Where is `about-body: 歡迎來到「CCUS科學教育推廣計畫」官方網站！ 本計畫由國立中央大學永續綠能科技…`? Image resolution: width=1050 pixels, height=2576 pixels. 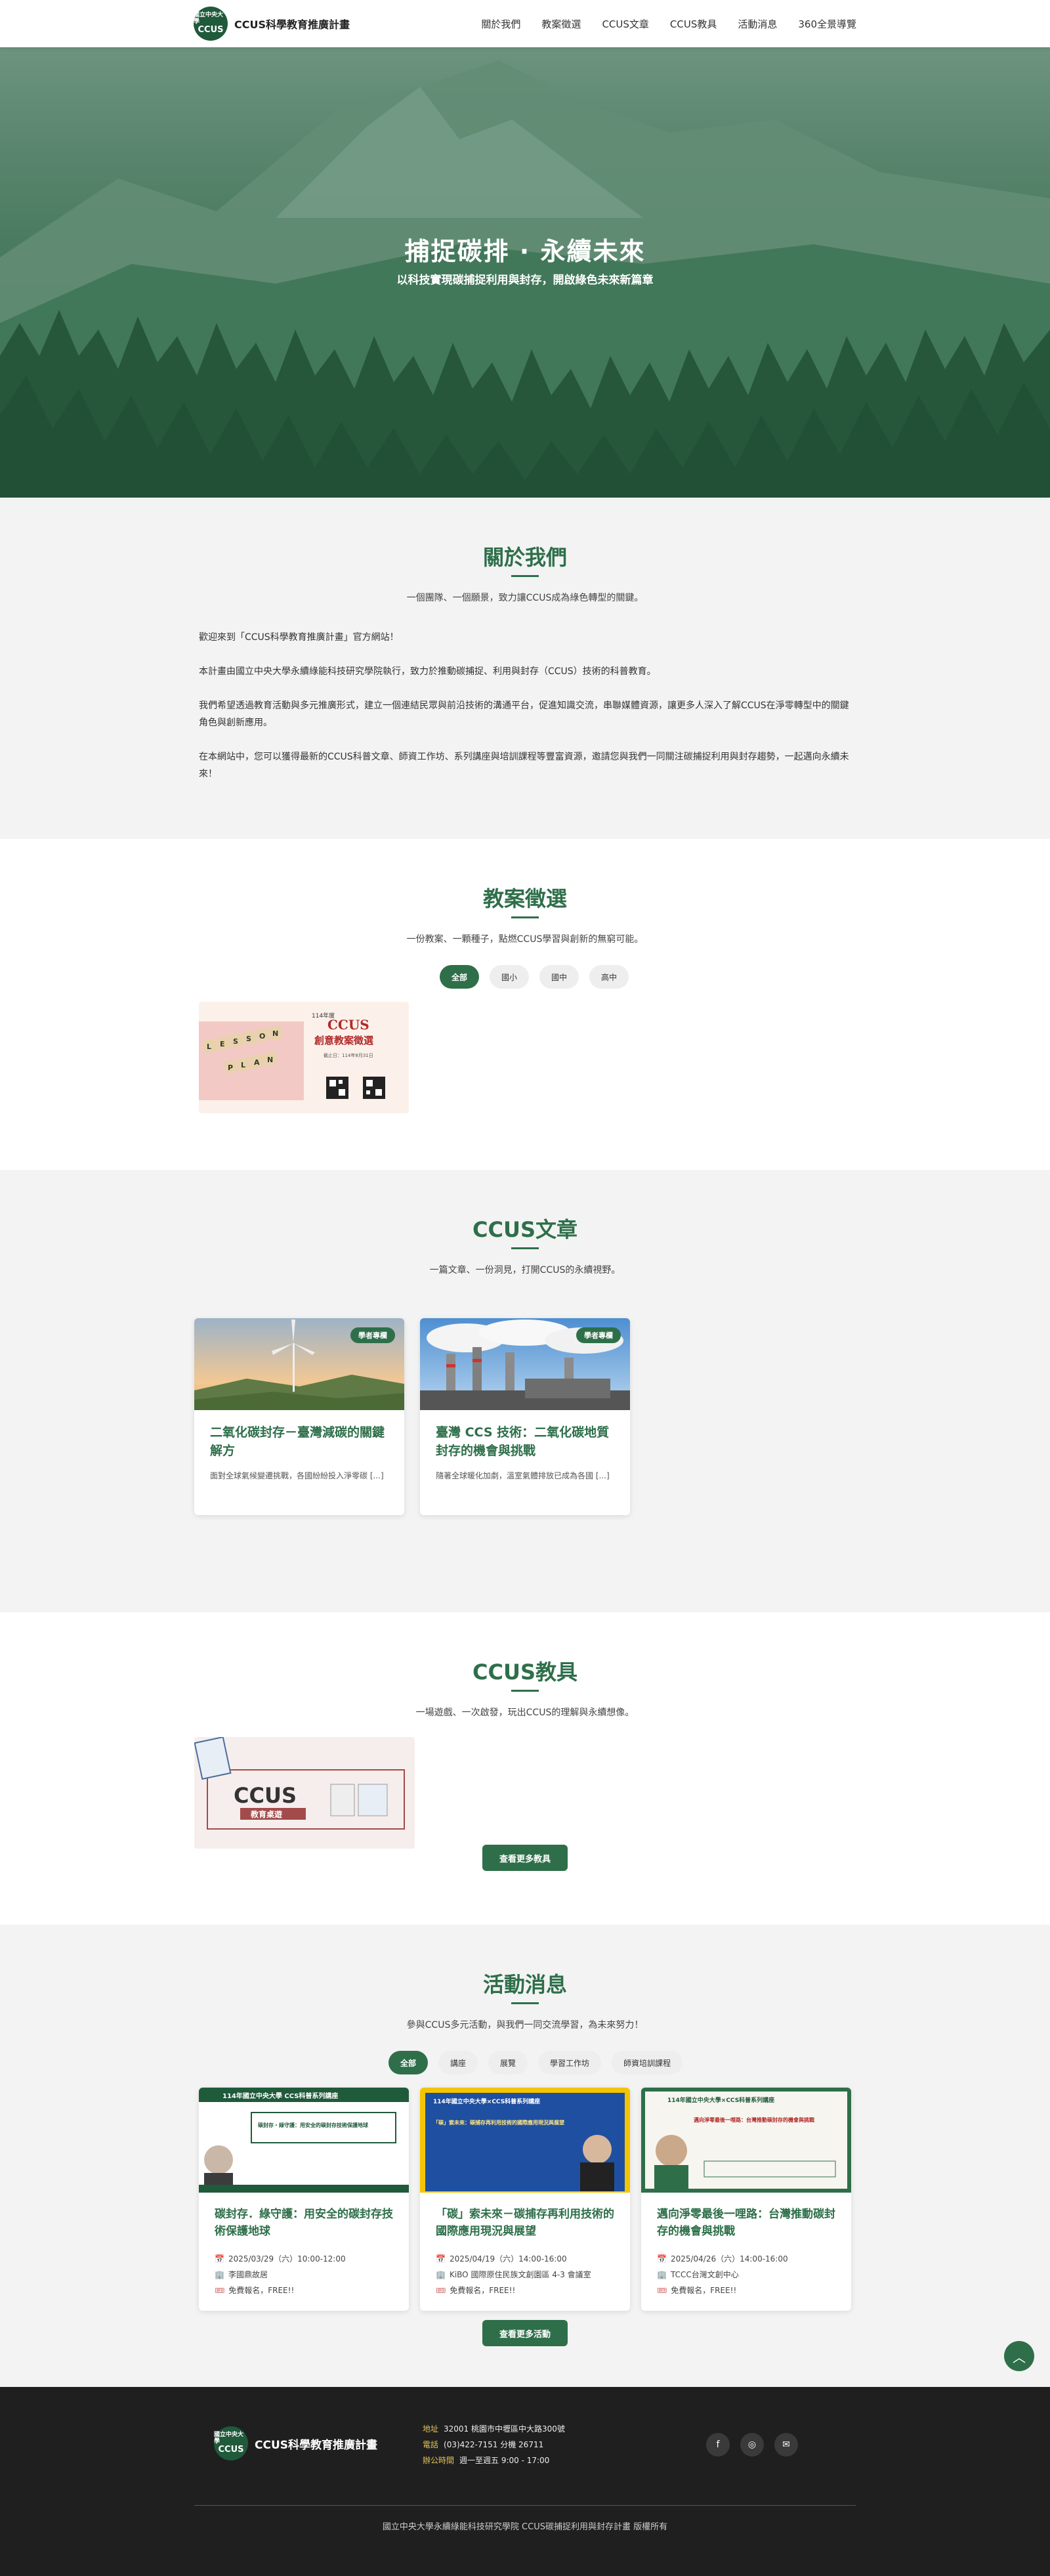 about-body: 歡迎來到「CCUS科學教育推廣計畫」官方網站！ 本計畫由國立中央大學永續綠能科技… is located at coordinates (525, 714).